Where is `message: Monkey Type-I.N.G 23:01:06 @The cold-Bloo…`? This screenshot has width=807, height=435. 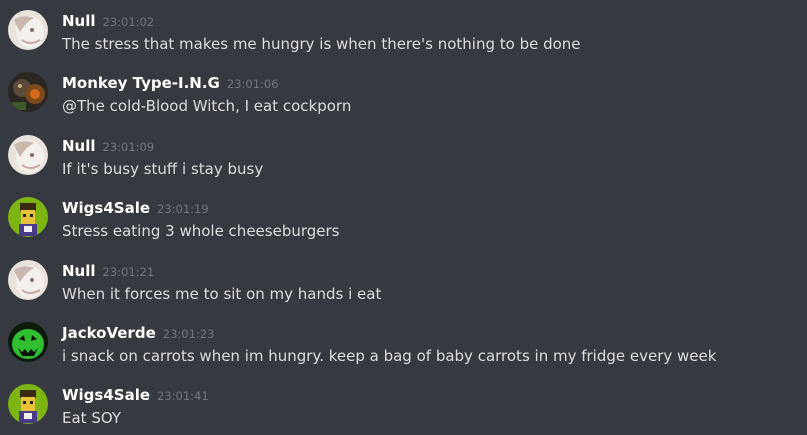
message: Monkey Type-I.N.G 23:01:06 @The cold-Bloo… is located at coordinates (403, 102).